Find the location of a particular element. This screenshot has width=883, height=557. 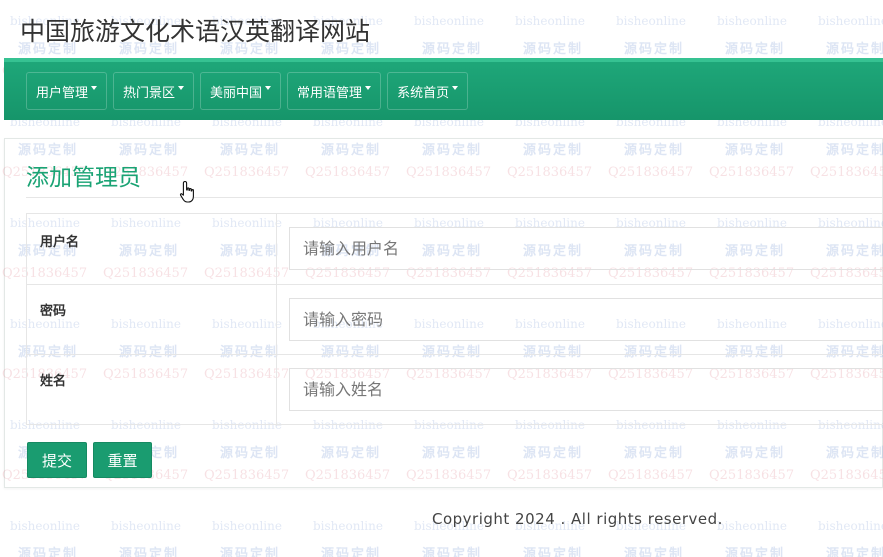

nav-item-label: 热门景区 is located at coordinates (149, 93).